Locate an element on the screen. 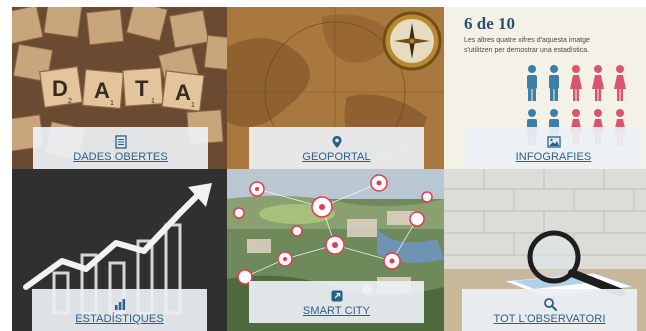 This screenshot has height=331, width=646. tile-label-infografies: INFOGRAFIES is located at coordinates (553, 148).